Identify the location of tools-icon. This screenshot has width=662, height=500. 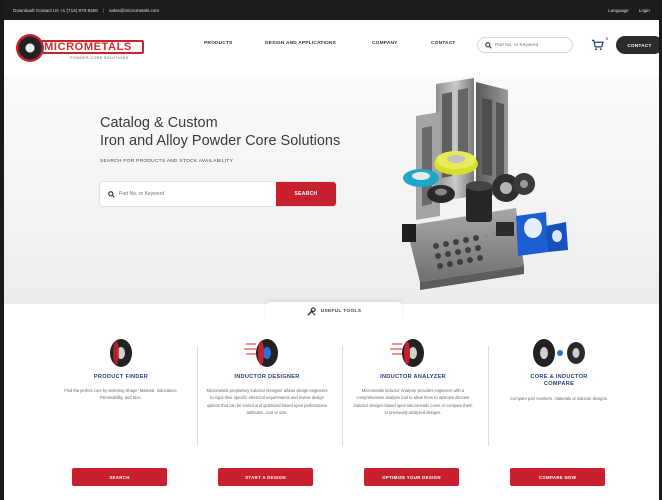
(311, 311).